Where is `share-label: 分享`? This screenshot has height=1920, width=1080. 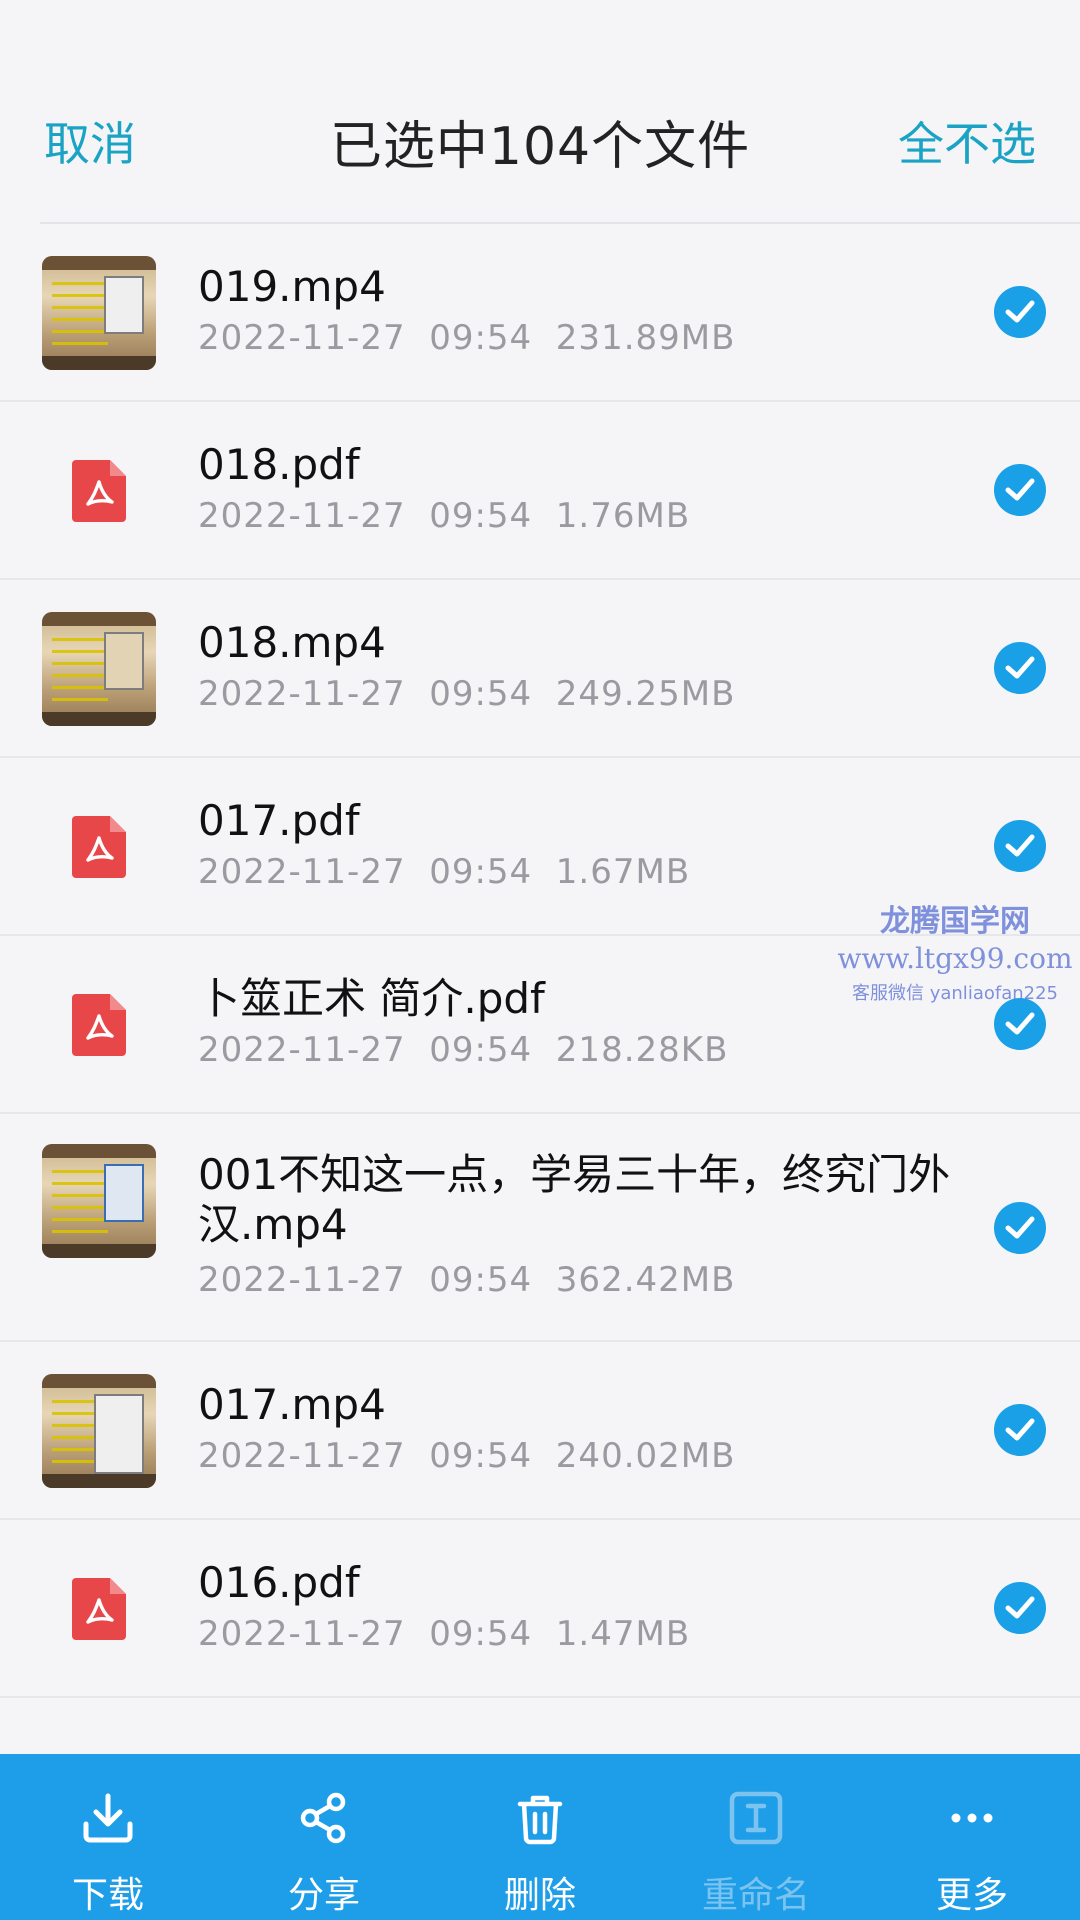 share-label: 分享 is located at coordinates (323, 1895).